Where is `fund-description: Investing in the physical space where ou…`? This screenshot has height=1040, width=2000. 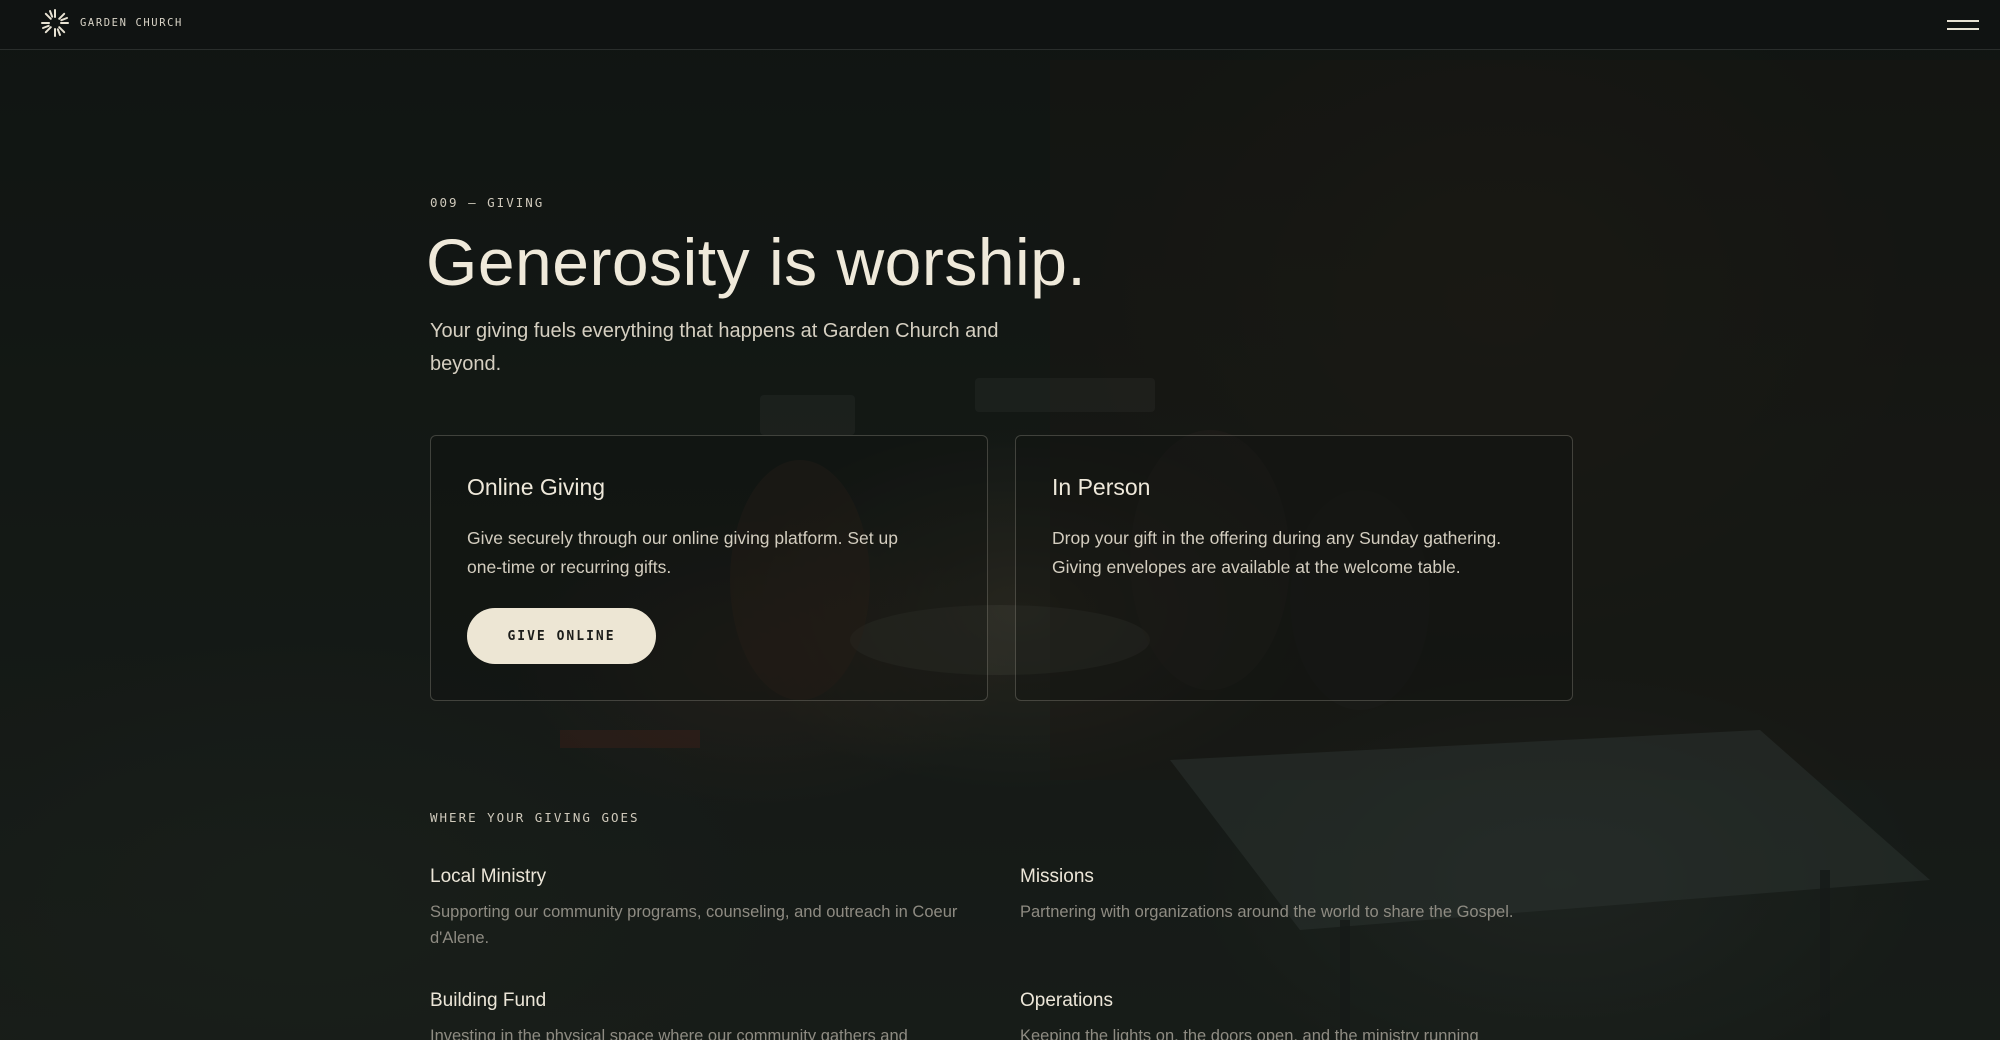
fund-description: Investing in the physical space where ou… is located at coordinates (669, 1033).